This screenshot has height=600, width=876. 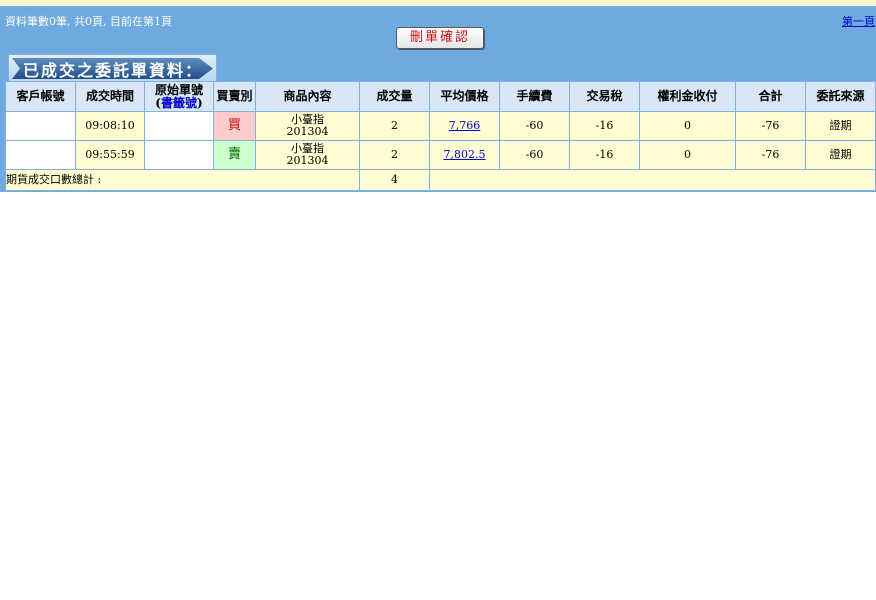 I want to click on summary-label: 期貨成交口數總計 :, so click(x=182, y=180).